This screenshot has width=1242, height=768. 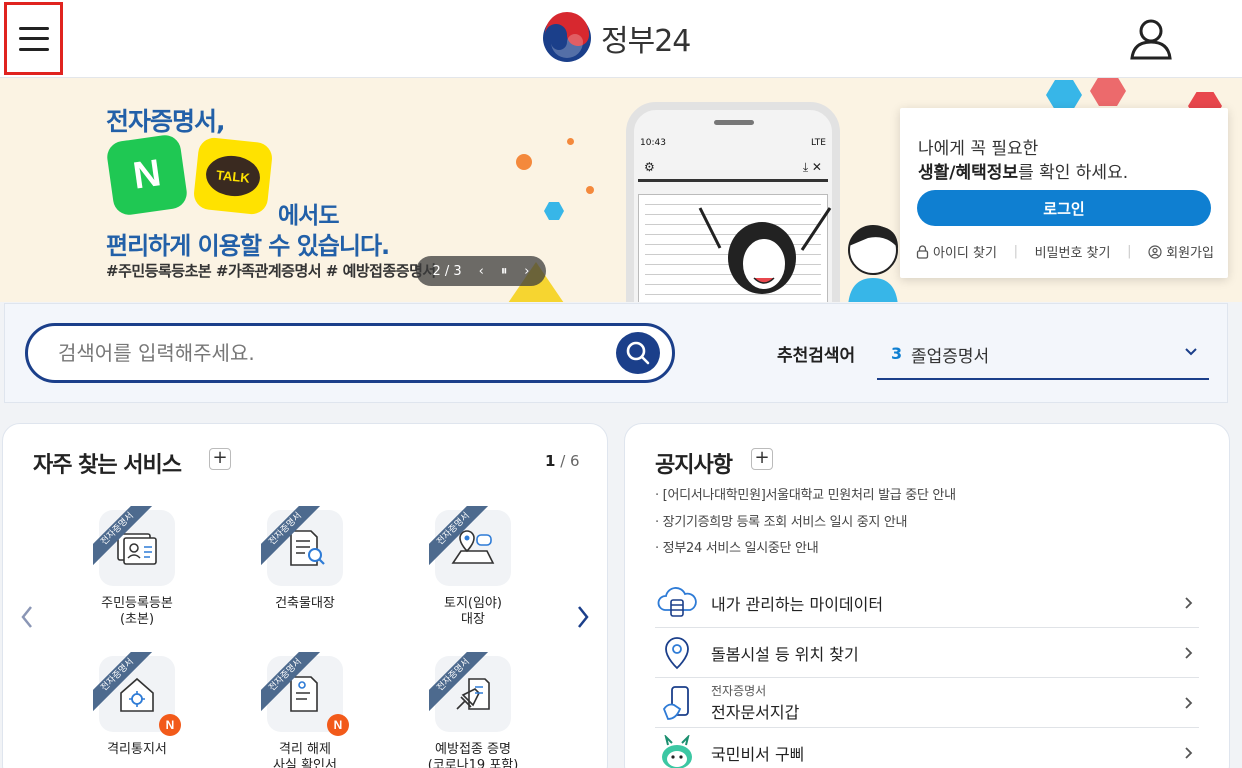 What do you see at coordinates (733, 171) in the screenshot?
I see `phone-toolbar: ⚙ ⤓ ✕` at bounding box center [733, 171].